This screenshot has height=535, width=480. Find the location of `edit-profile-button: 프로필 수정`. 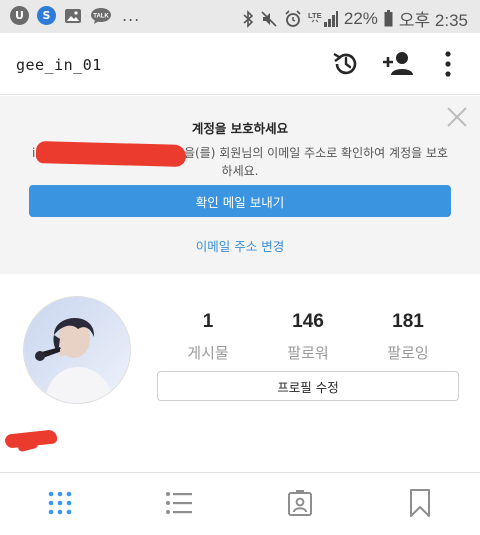

edit-profile-button: 프로필 수정 is located at coordinates (308, 386).